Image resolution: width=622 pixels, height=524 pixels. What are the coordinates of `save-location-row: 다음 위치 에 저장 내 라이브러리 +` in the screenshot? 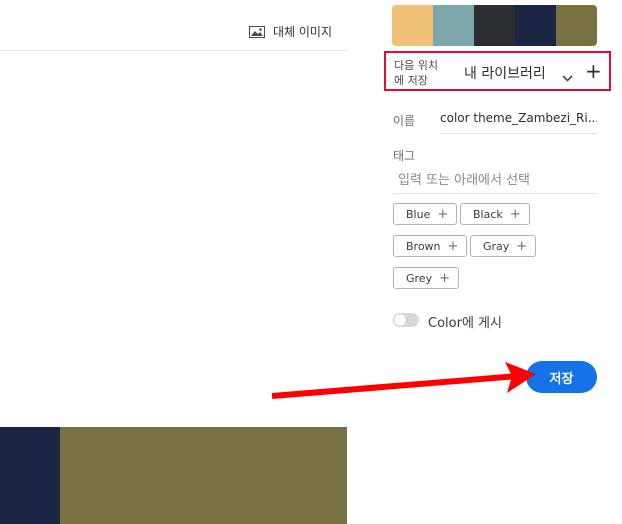 It's located at (497, 71).